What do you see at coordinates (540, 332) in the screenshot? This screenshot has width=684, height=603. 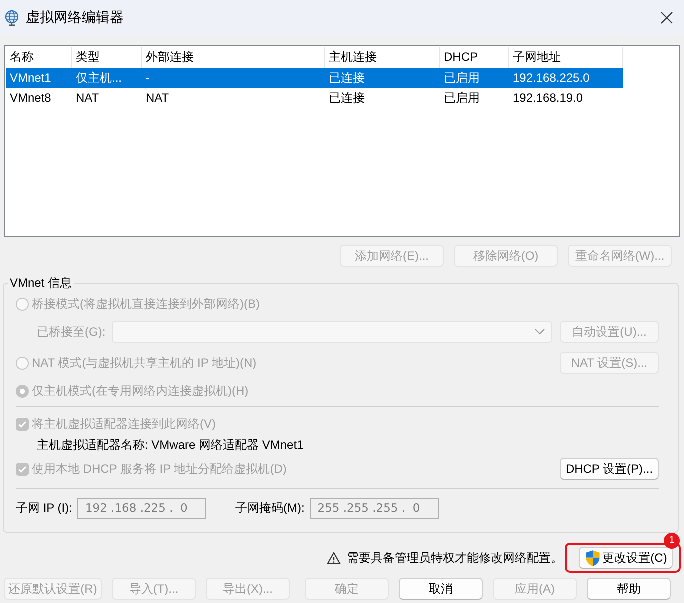 I see `chevron-down-icon` at bounding box center [540, 332].